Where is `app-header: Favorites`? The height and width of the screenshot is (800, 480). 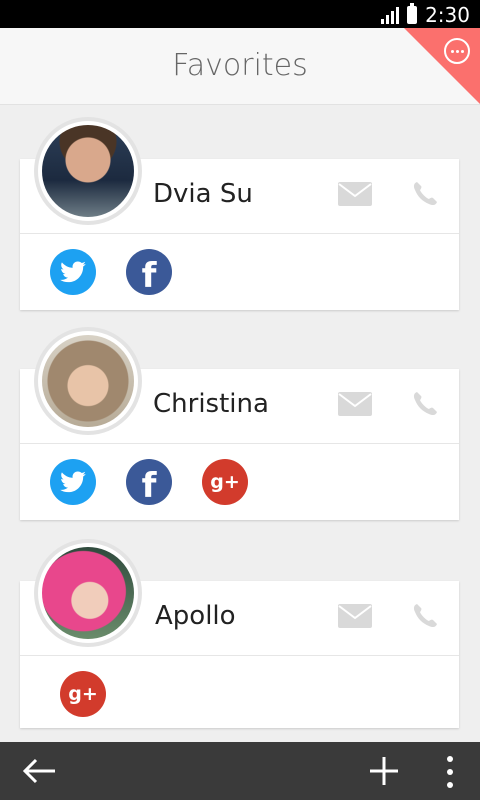 app-header: Favorites is located at coordinates (240, 66).